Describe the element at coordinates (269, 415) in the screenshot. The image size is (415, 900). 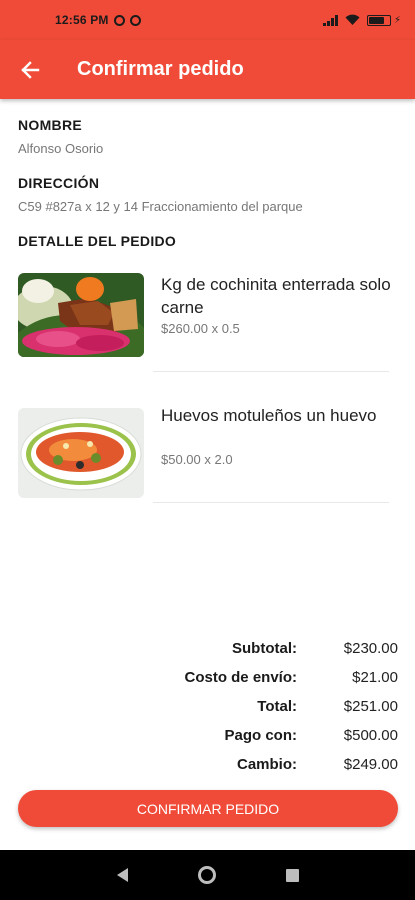
I see `item-name: Huevos motuleños un huevo` at that location.